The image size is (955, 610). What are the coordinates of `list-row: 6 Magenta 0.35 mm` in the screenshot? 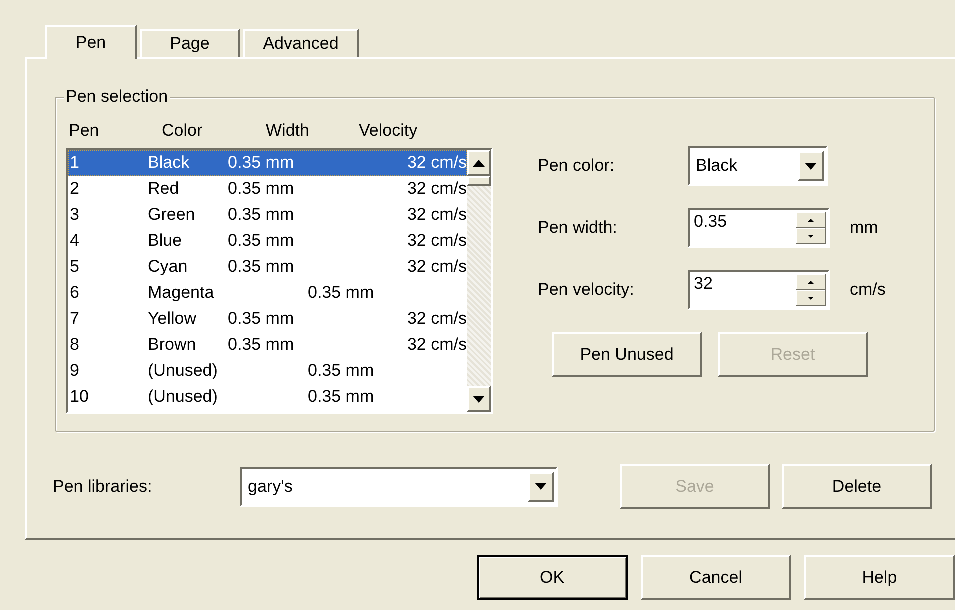 It's located at (267, 293).